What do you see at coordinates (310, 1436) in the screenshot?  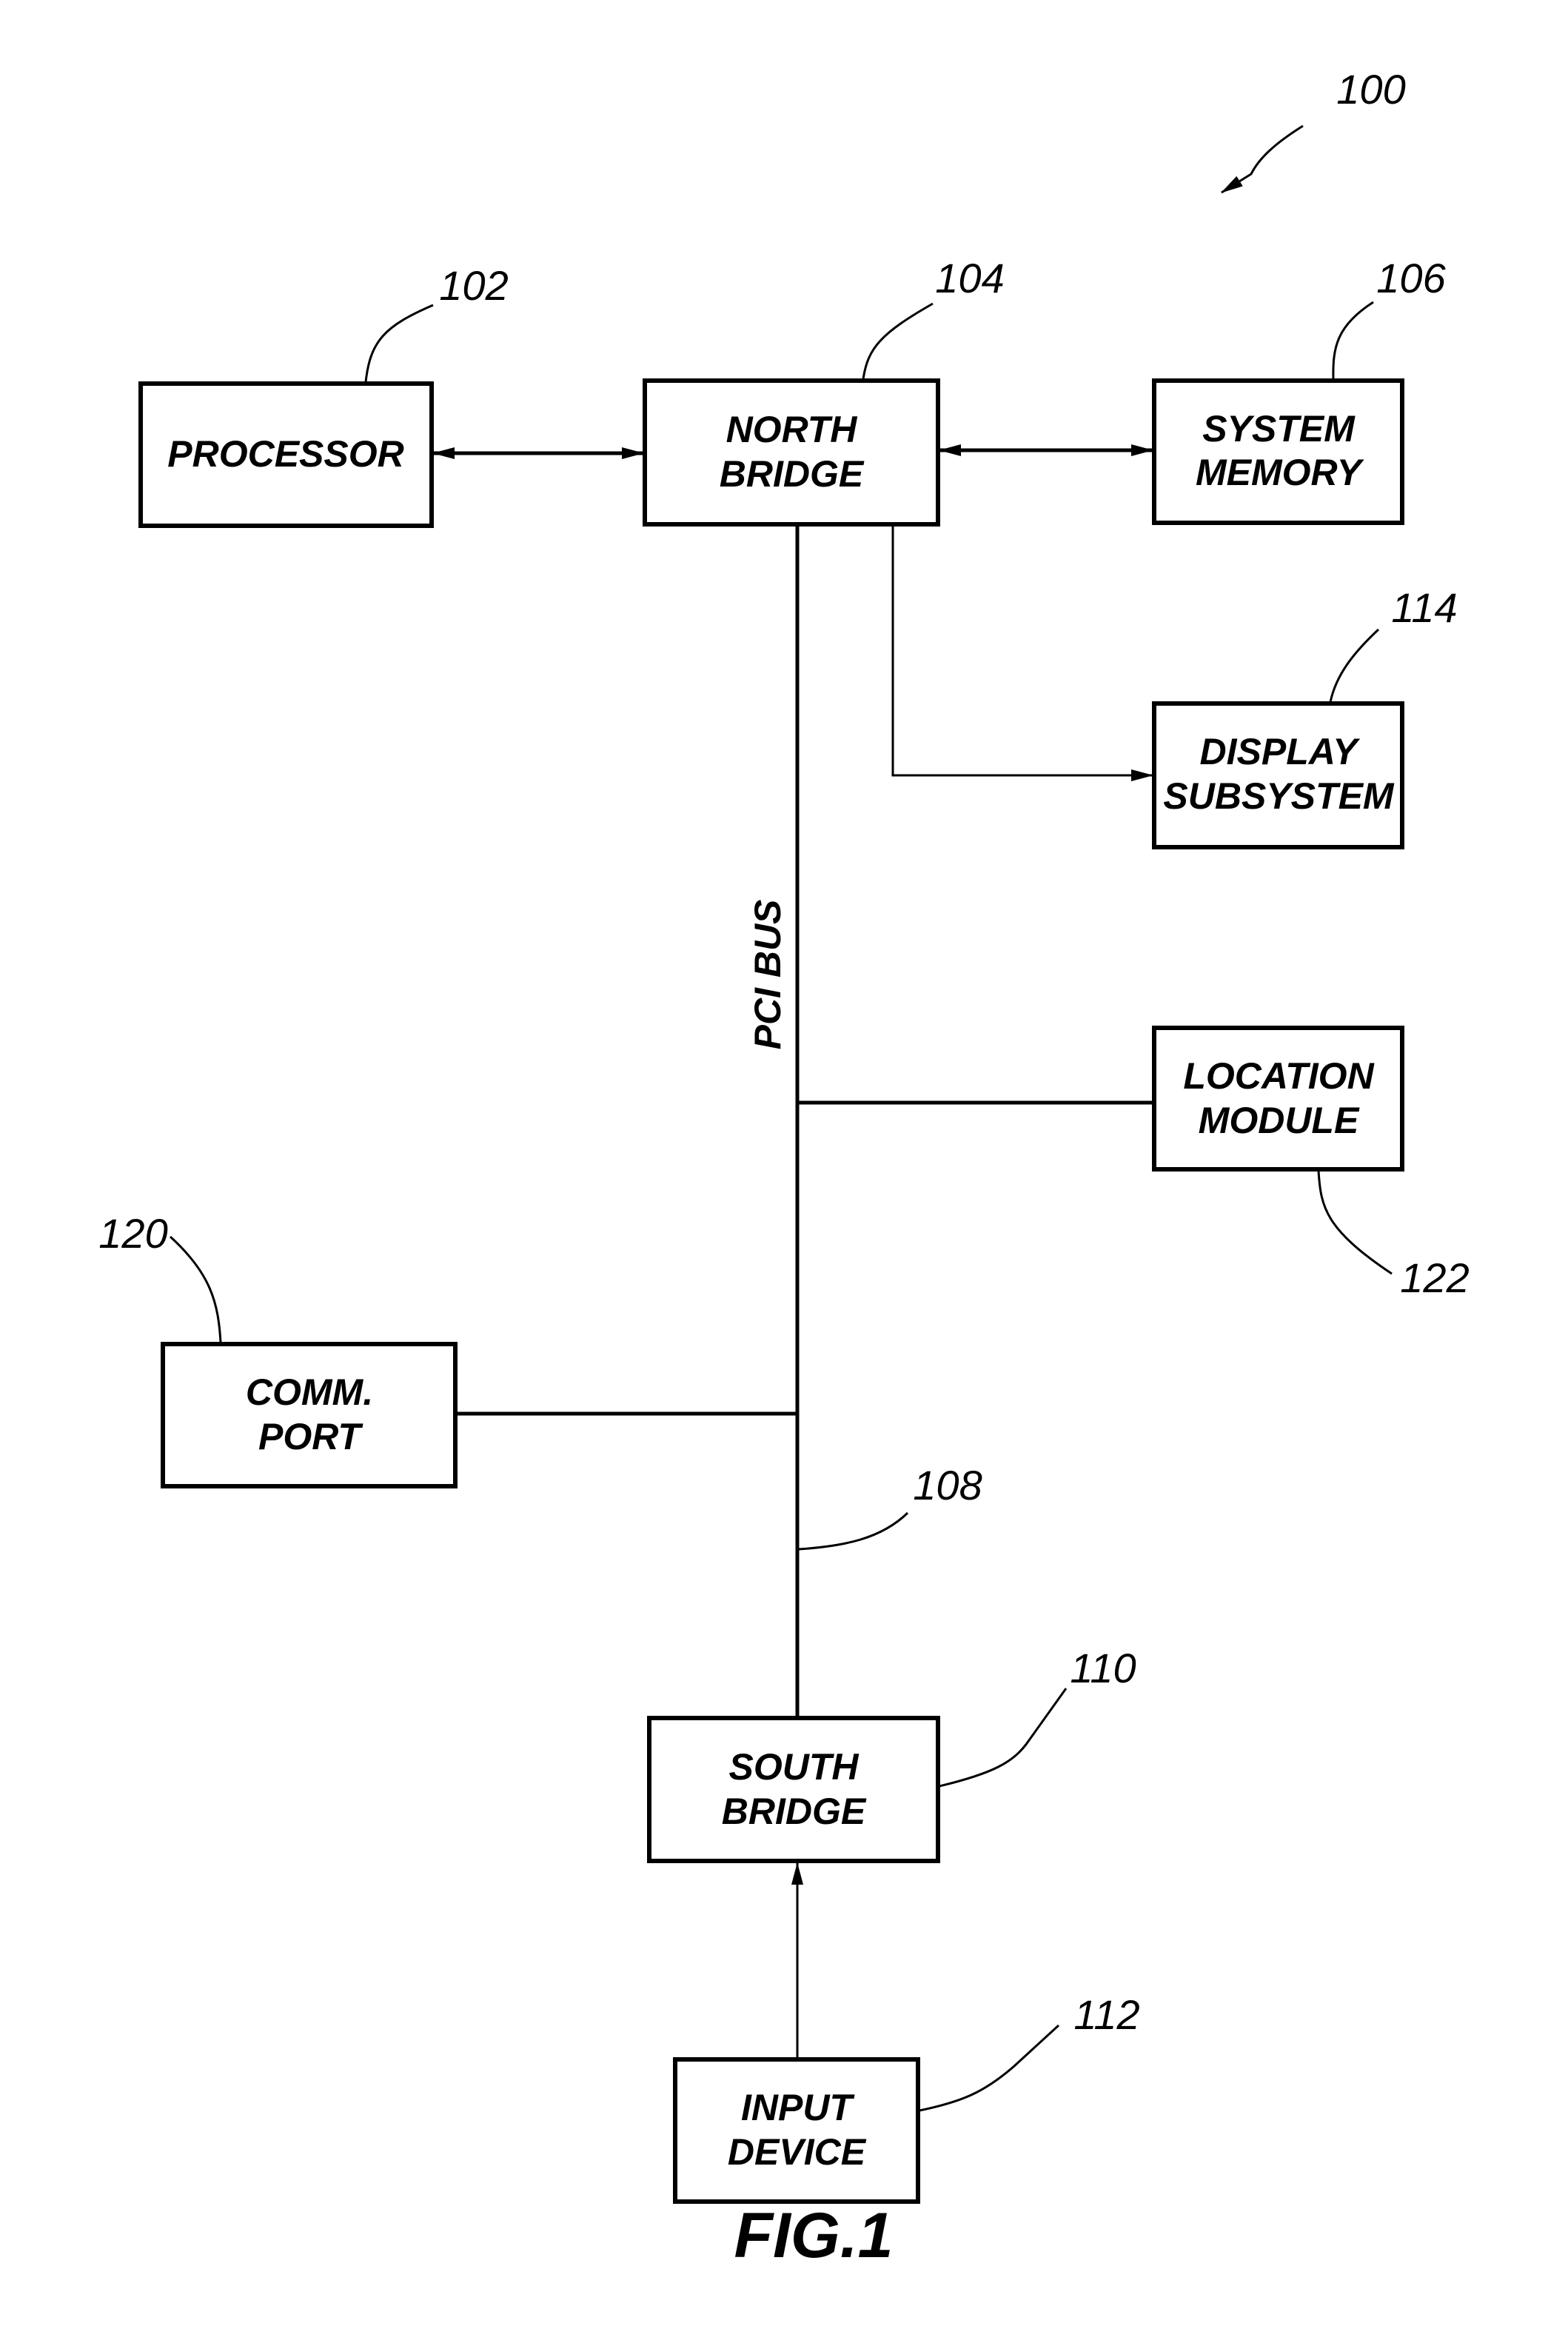 I see `comm-port-label-line2: PORT` at bounding box center [310, 1436].